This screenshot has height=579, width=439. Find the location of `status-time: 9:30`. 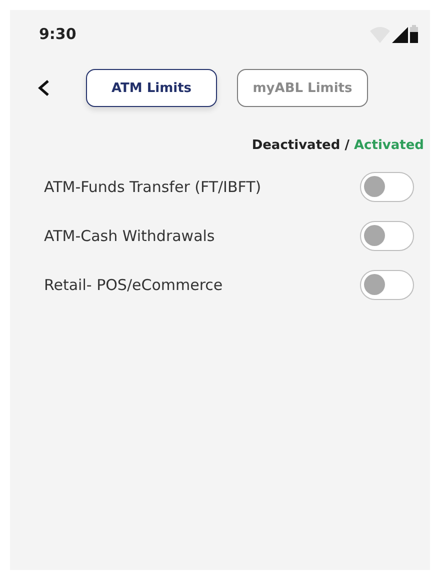

status-time: 9:30 is located at coordinates (57, 34).